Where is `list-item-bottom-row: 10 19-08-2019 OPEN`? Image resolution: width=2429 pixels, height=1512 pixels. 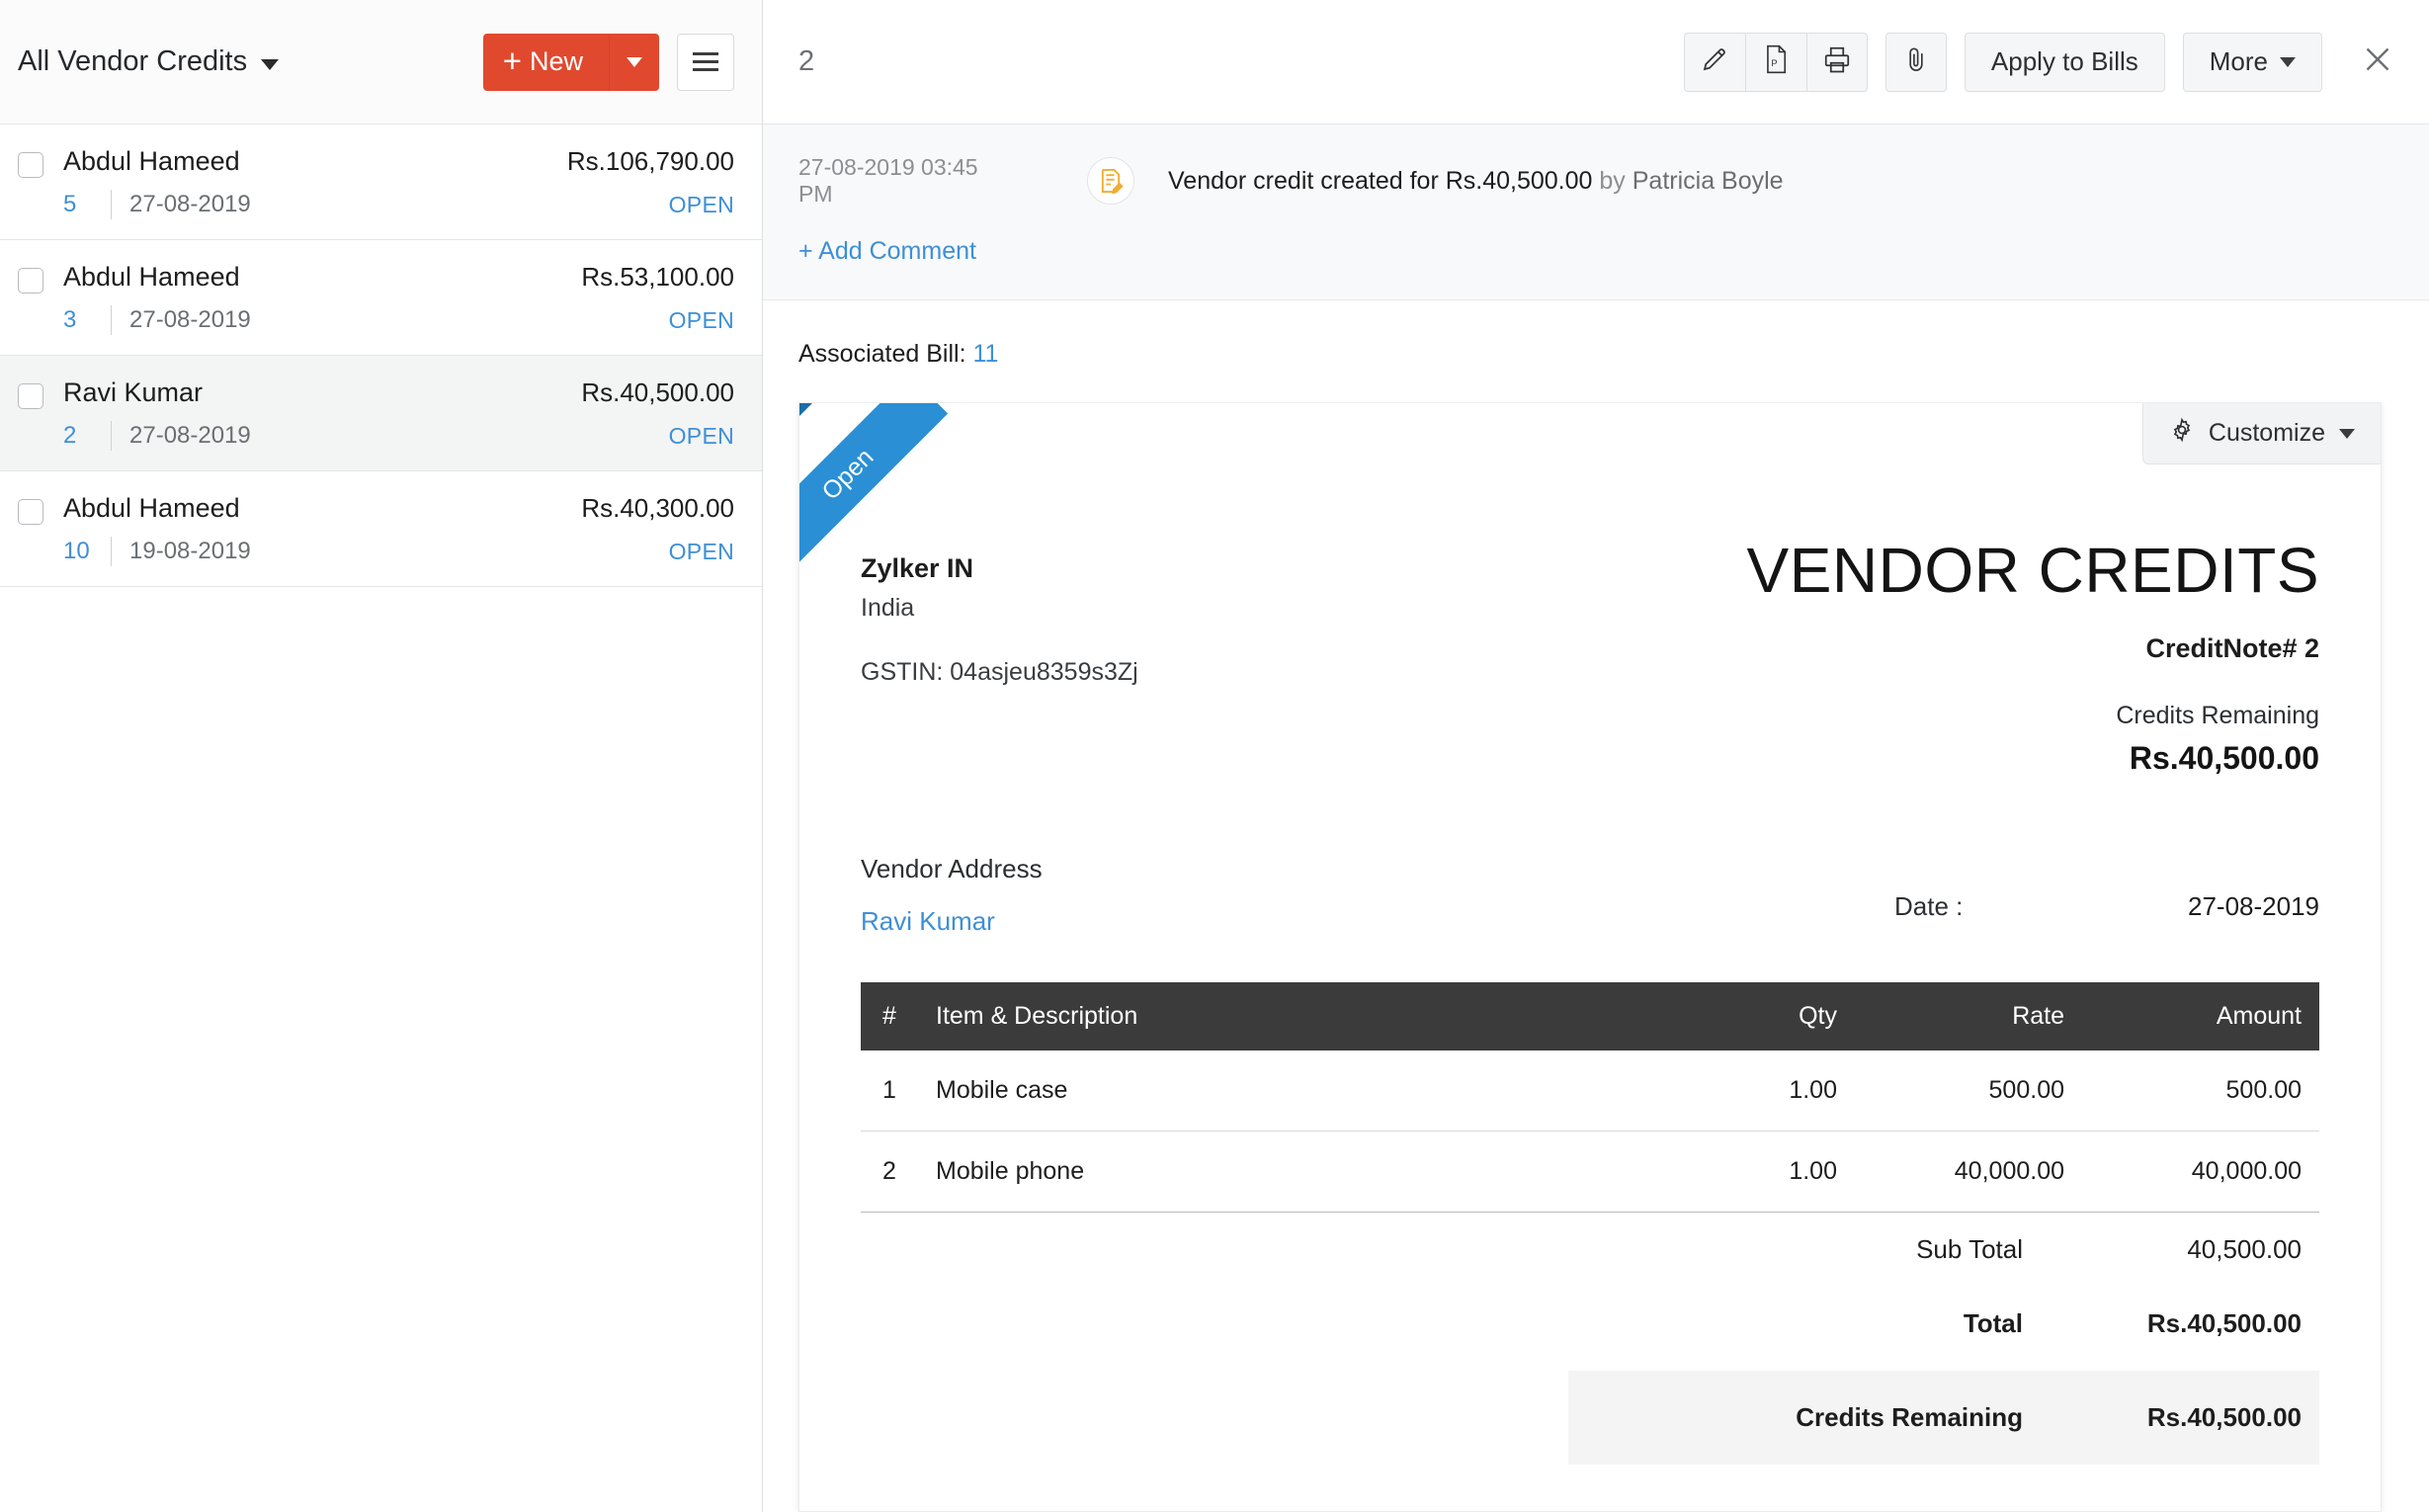
list-item-bottom-row: 10 19-08-2019 OPEN is located at coordinates (376, 551).